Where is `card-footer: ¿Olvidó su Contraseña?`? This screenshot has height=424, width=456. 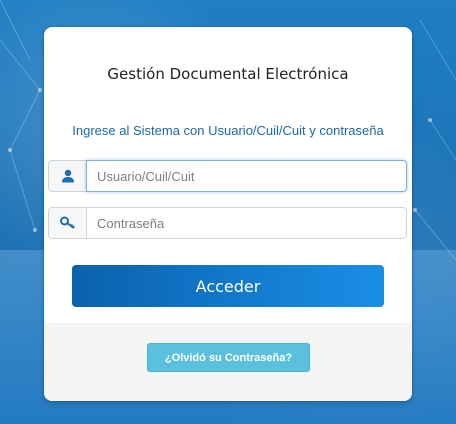 card-footer: ¿Olvidó su Contraseña? is located at coordinates (228, 362).